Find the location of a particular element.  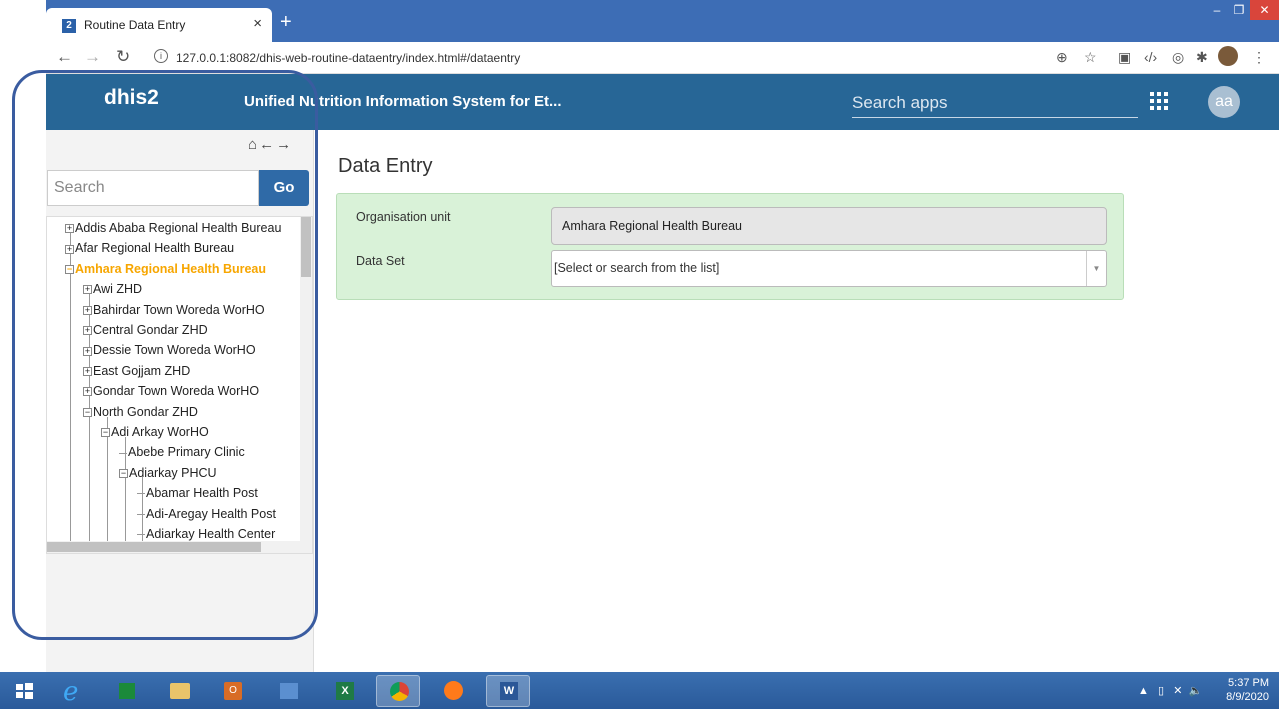

firefox-icon is located at coordinates (453, 691).